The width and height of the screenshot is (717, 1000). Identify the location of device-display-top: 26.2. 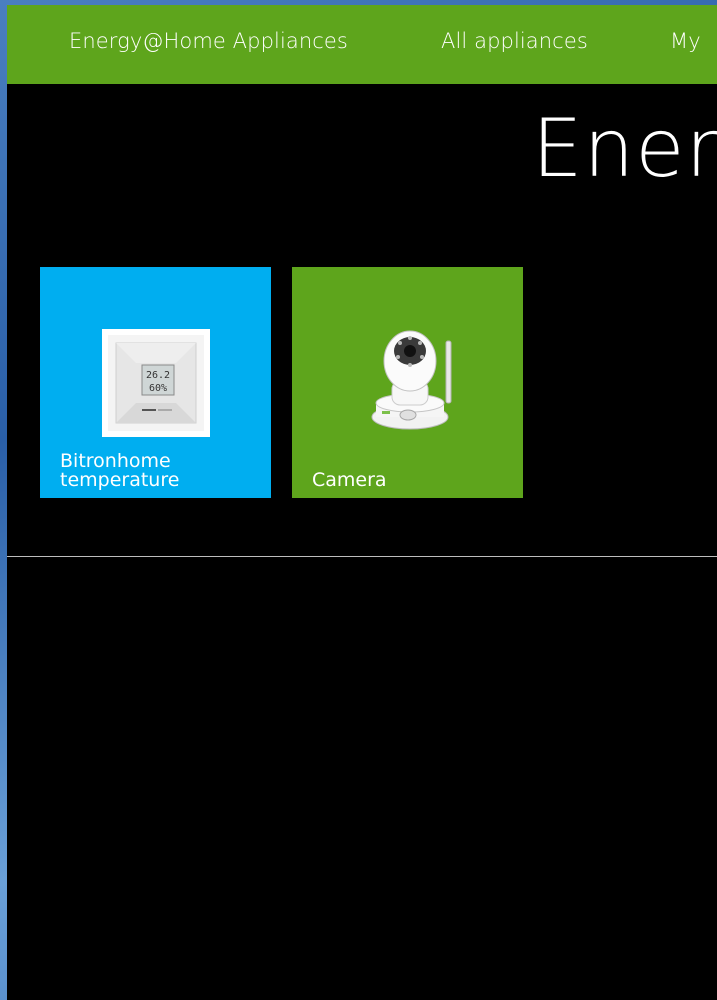
(158, 375).